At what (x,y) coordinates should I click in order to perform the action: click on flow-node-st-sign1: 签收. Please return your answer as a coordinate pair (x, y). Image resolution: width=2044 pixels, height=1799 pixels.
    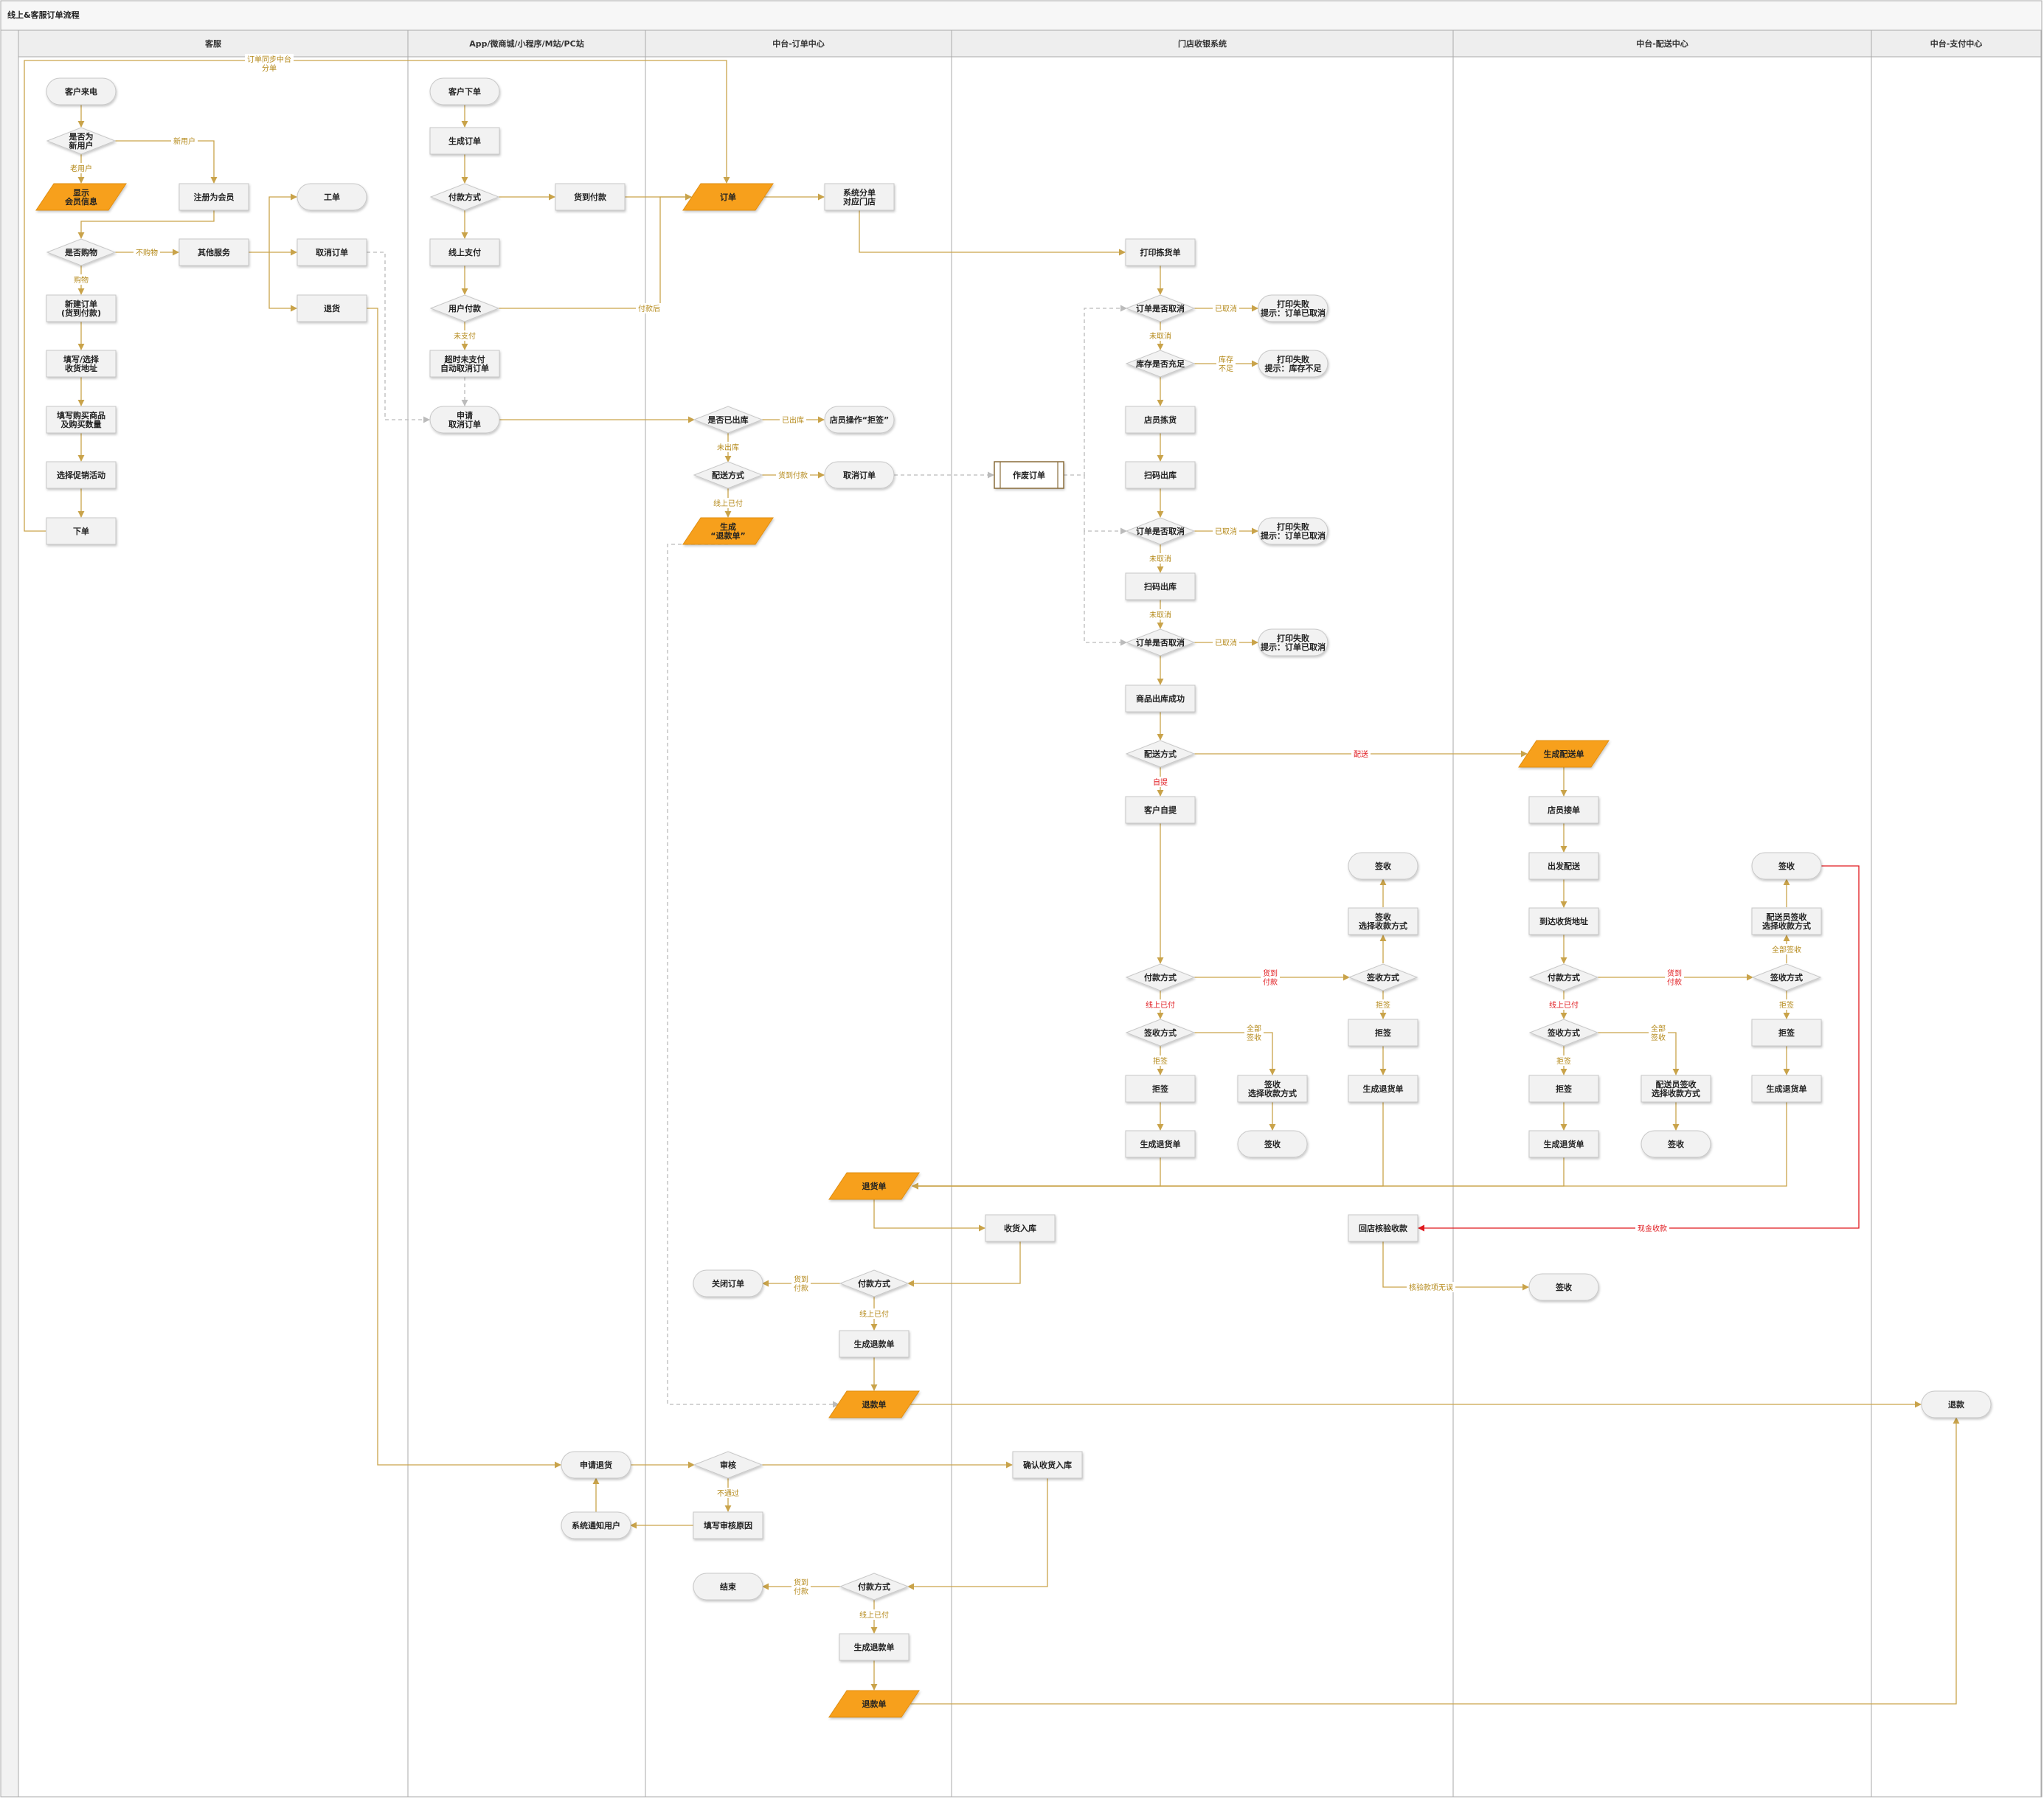
    Looking at the image, I should click on (1273, 1144).